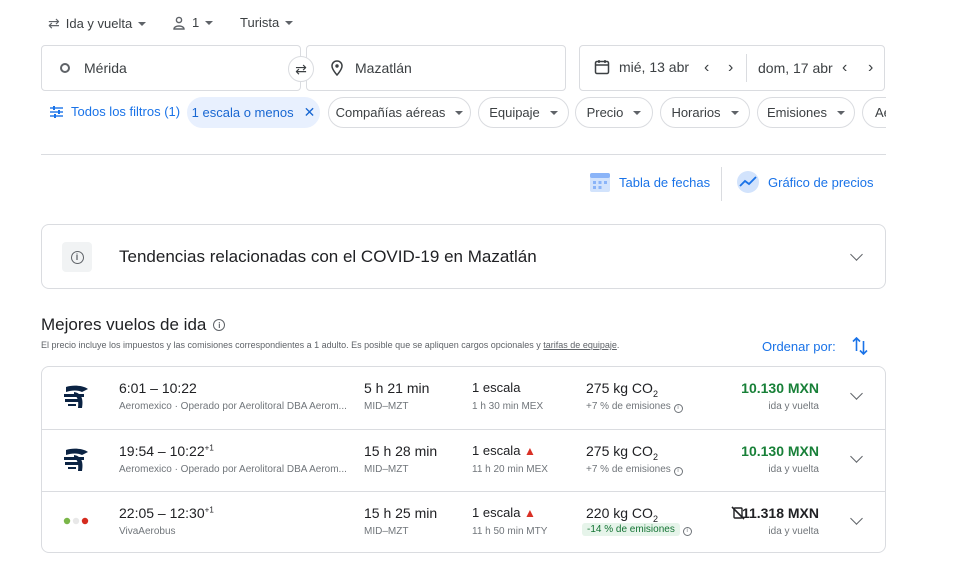 This screenshot has width=963, height=570. I want to click on sort-button: Ordenar por:, so click(815, 346).